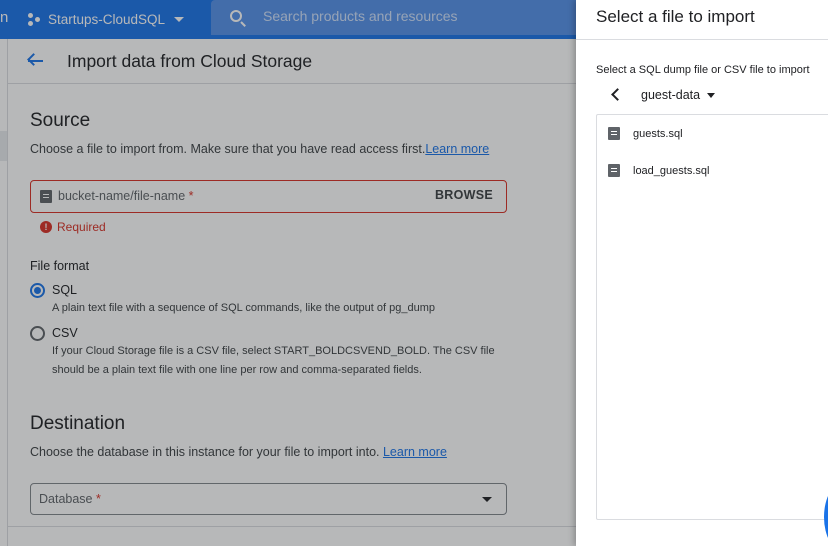 This screenshot has height=546, width=828. I want to click on list-item: load_guests.sql, so click(658, 170).